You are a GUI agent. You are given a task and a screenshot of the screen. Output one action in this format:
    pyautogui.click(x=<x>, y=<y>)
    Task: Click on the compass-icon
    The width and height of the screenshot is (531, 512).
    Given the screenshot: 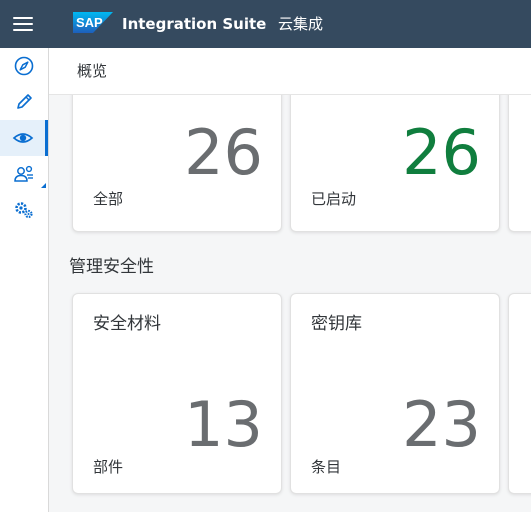 What is the action you would take?
    pyautogui.click(x=24, y=66)
    